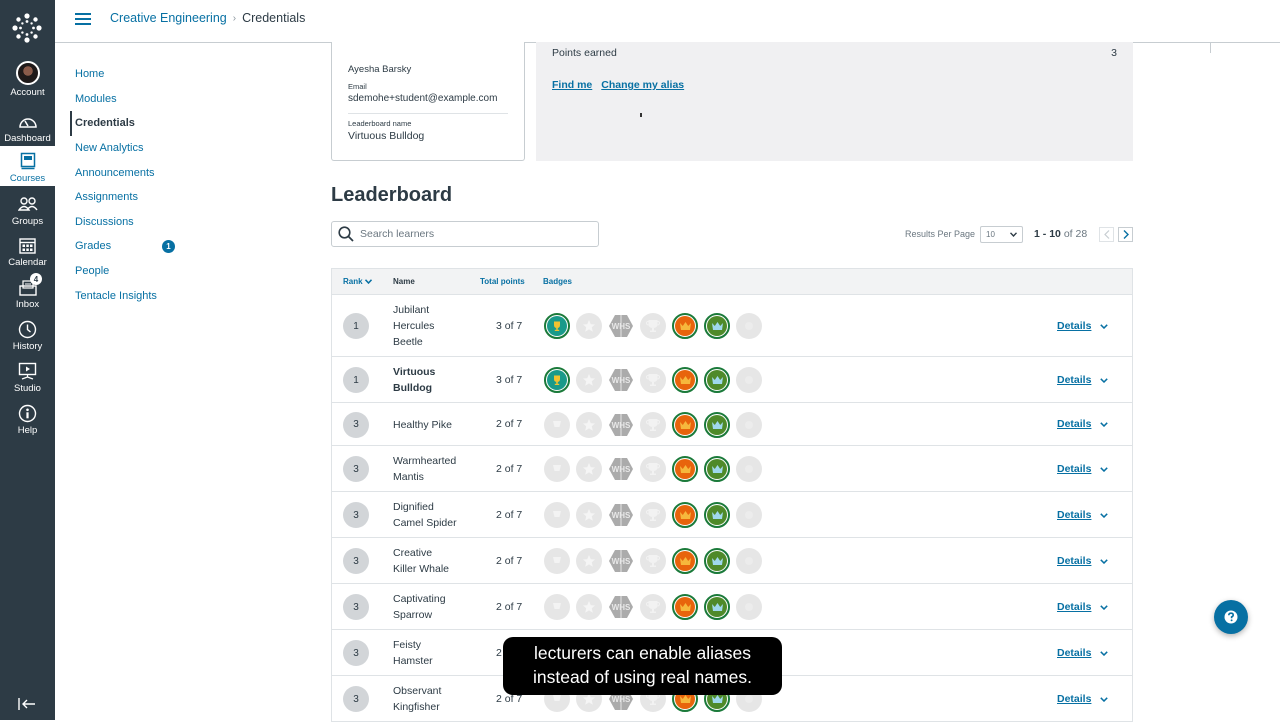 This screenshot has height=722, width=1280. What do you see at coordinates (1126, 234) in the screenshot?
I see `next-page-button` at bounding box center [1126, 234].